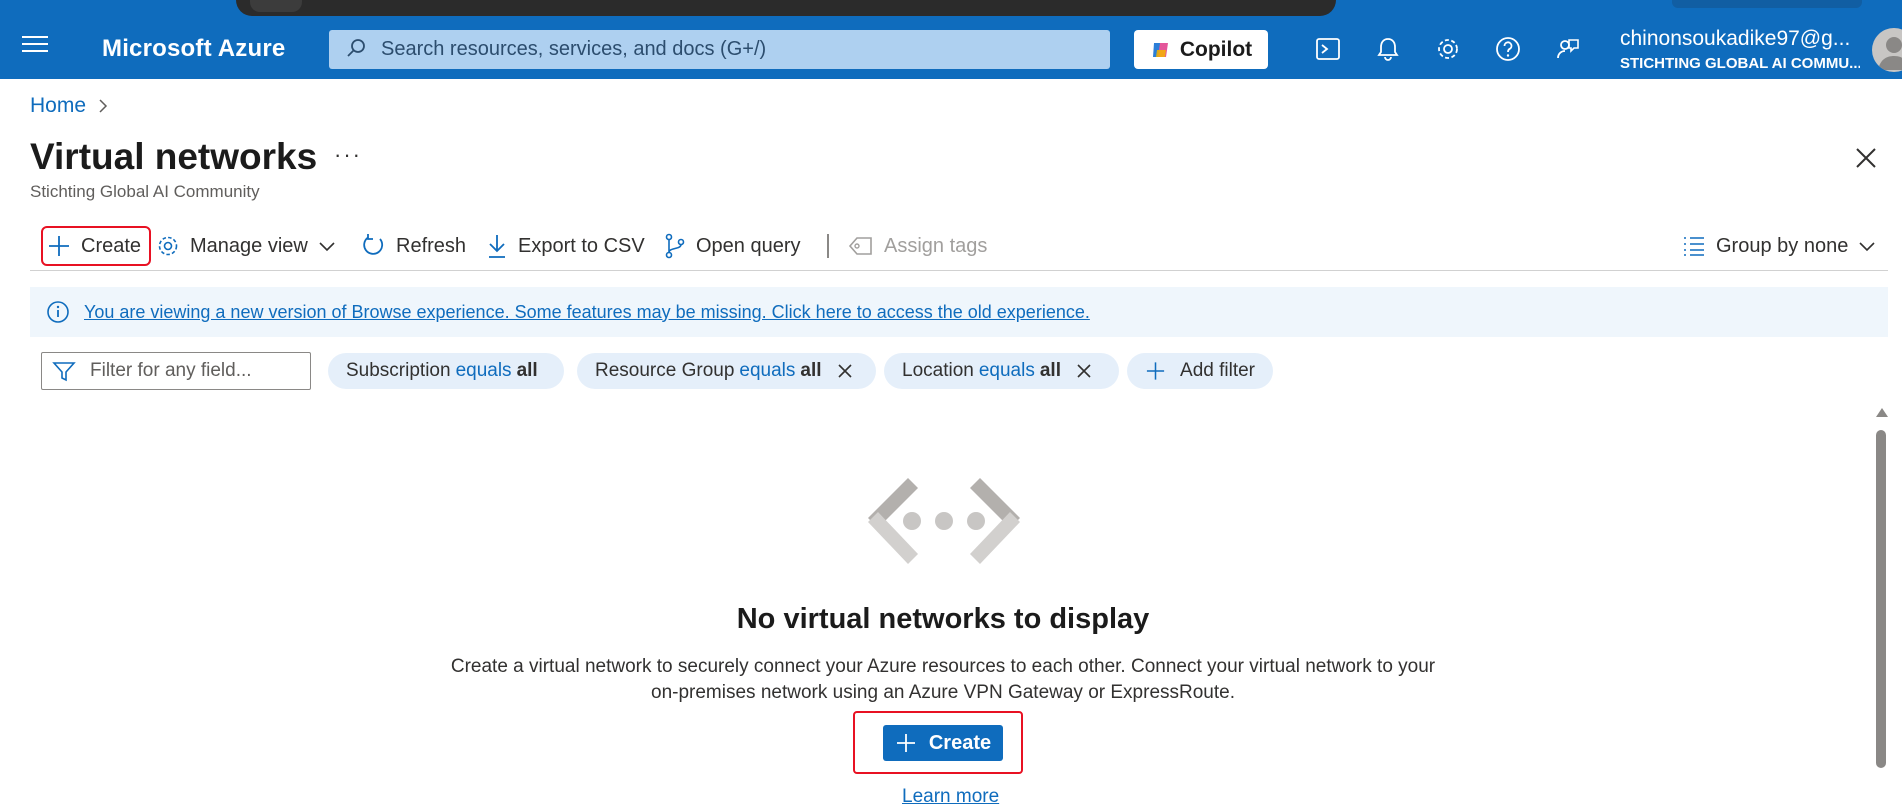 The height and width of the screenshot is (808, 1902). I want to click on create-primary-button: Create, so click(943, 743).